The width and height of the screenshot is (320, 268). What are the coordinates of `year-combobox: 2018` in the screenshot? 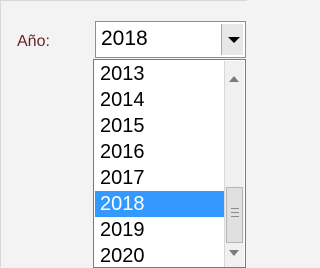 It's located at (170, 39).